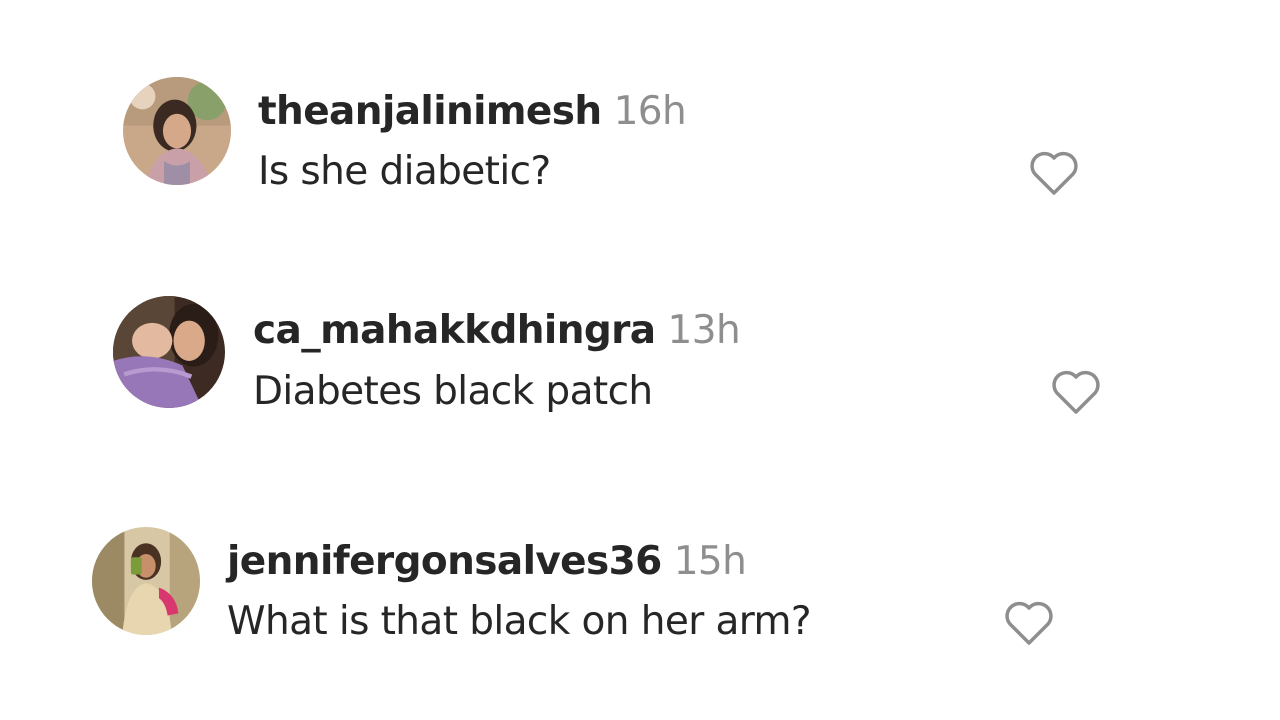 The height and width of the screenshot is (720, 1280). What do you see at coordinates (519, 621) in the screenshot?
I see `comment-text: What is that black on her arm?` at bounding box center [519, 621].